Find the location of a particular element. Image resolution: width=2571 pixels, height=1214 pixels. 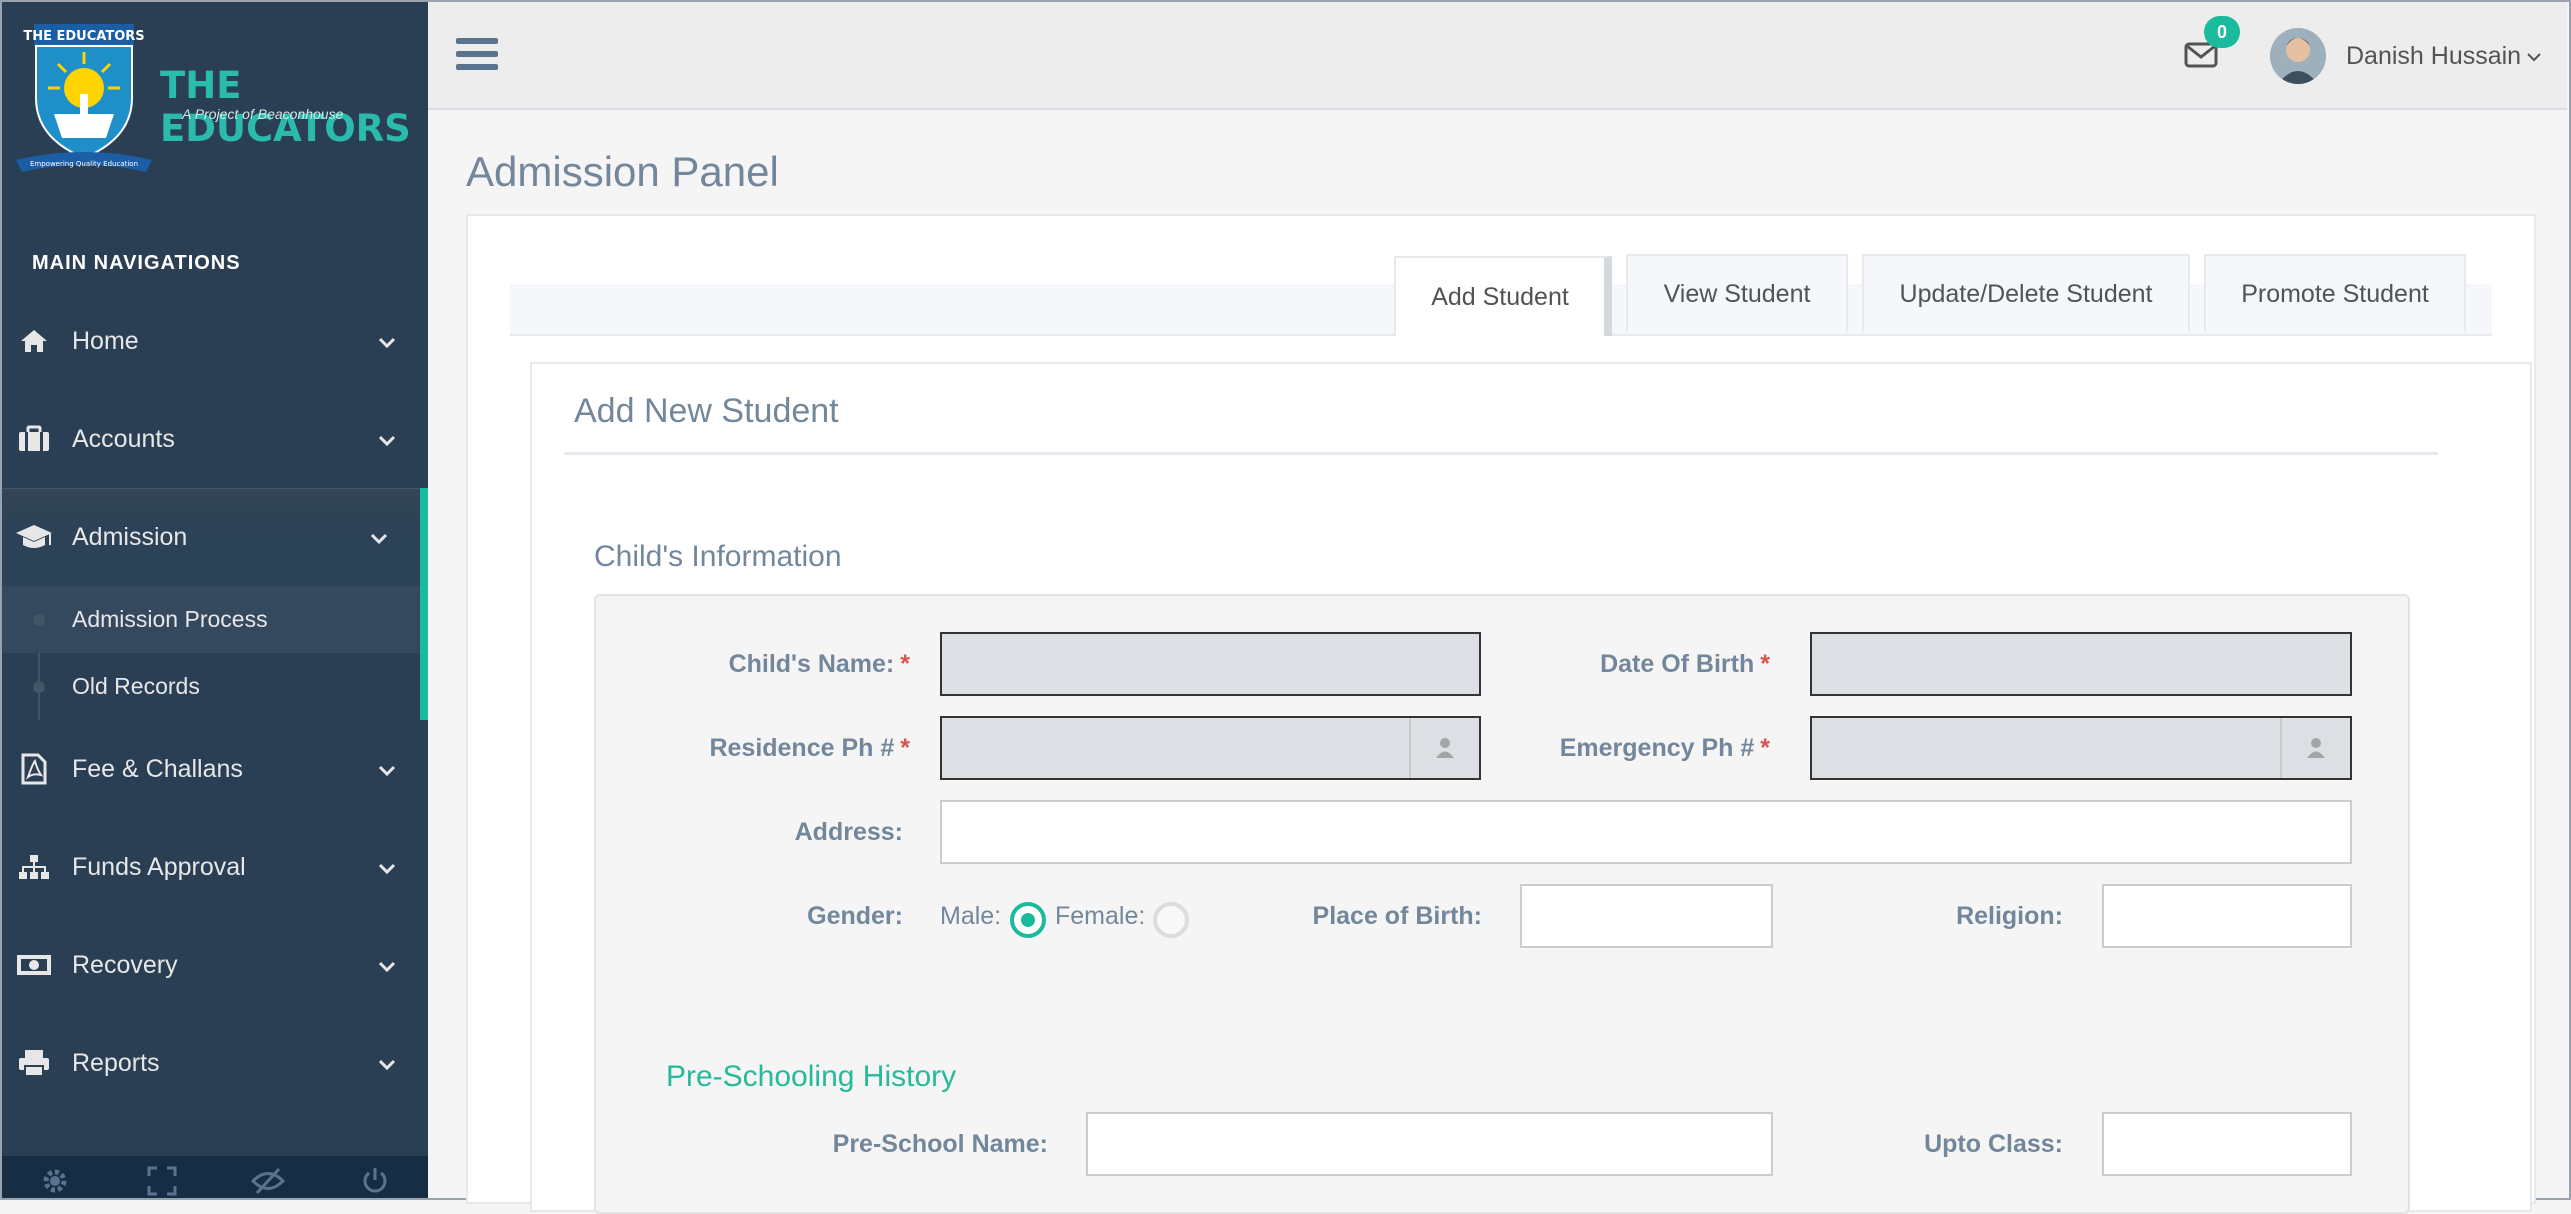

residence-phone-field is located at coordinates (1210, 748).